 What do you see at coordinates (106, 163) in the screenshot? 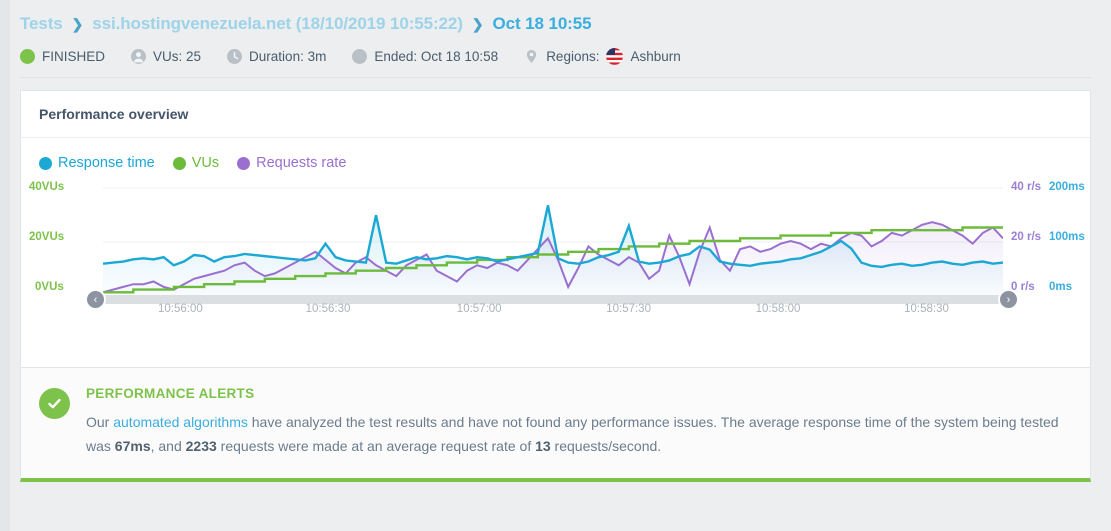
I see `legend-label-response-time: Response time` at bounding box center [106, 163].